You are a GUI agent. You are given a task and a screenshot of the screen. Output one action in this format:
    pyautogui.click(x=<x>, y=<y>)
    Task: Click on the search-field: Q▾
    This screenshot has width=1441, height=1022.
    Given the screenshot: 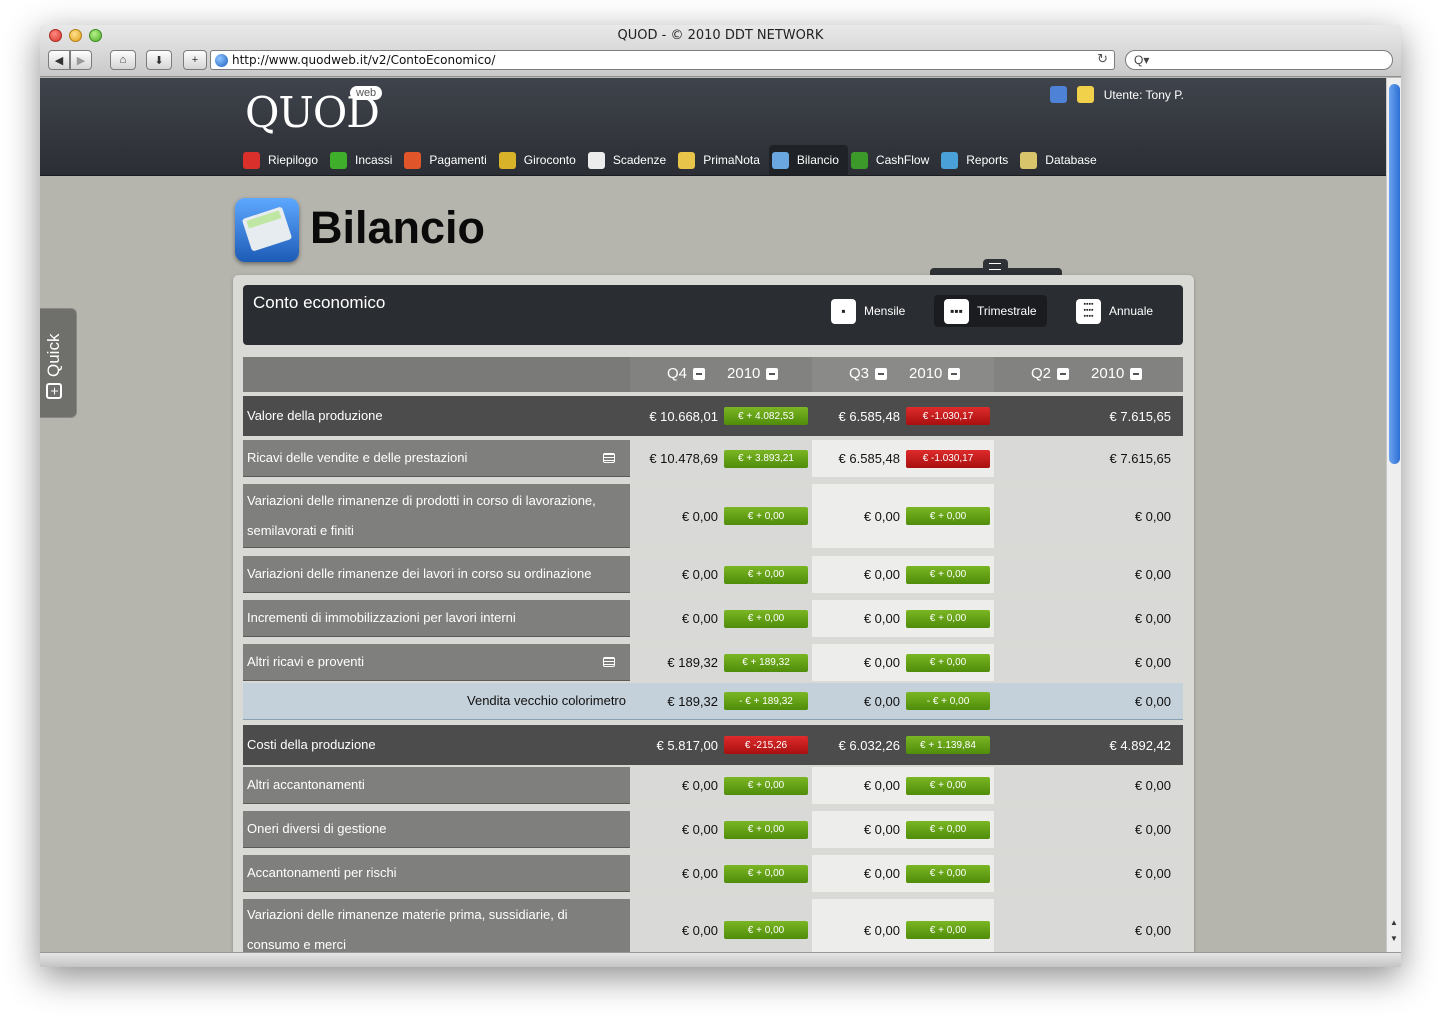 What is the action you would take?
    pyautogui.click(x=1259, y=60)
    